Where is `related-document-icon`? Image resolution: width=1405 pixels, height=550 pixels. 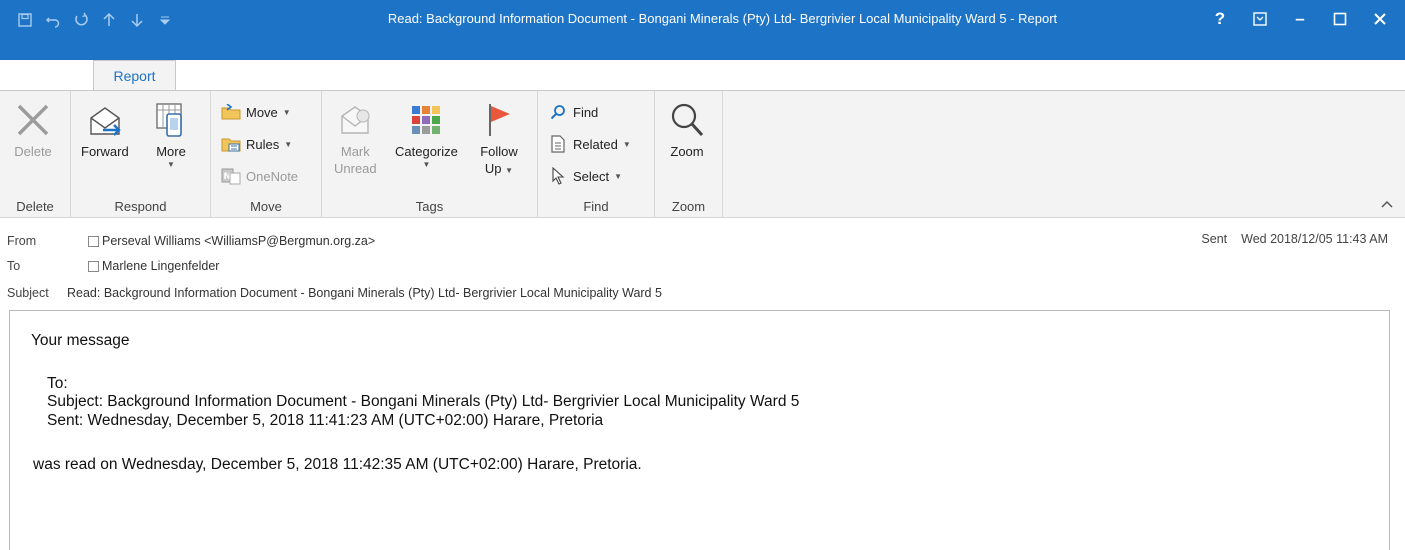 related-document-icon is located at coordinates (558, 144).